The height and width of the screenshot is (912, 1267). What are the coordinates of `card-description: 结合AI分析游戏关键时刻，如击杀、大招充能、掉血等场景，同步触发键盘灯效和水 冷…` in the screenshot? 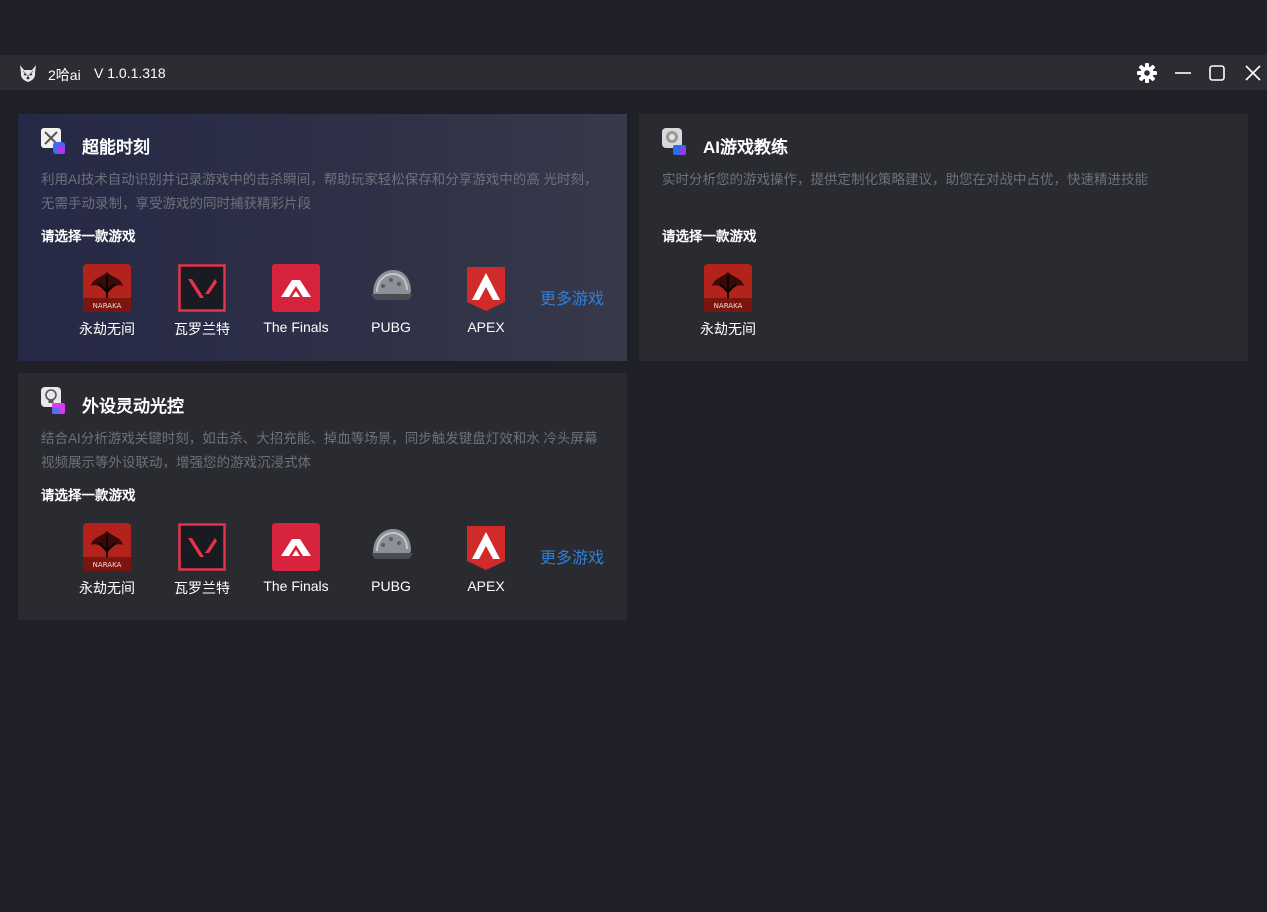 It's located at (319, 450).